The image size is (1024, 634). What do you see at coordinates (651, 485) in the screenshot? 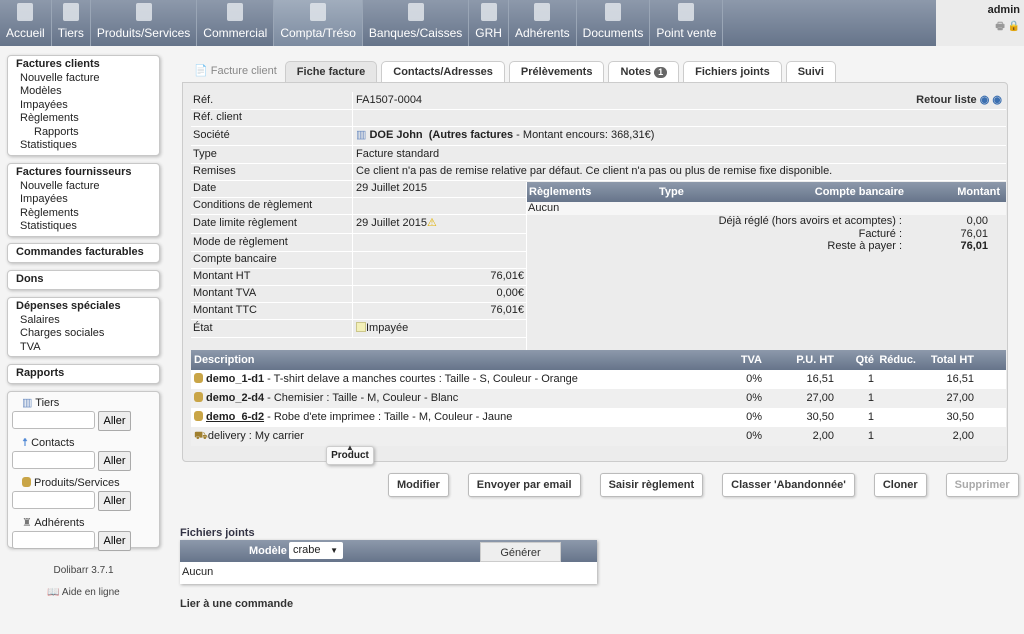
I see `enter-payment-button: Saisir règlement` at bounding box center [651, 485].